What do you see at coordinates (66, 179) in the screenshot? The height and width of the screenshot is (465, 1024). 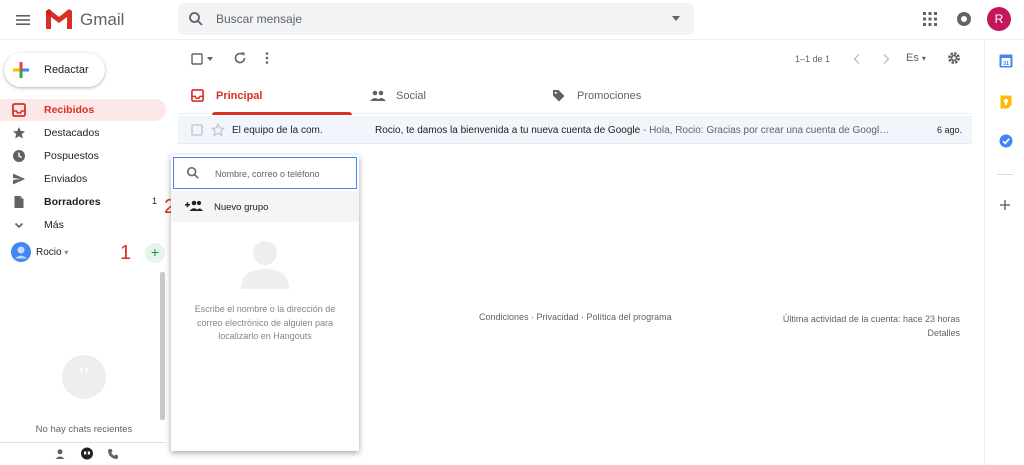 I see `sidebar-item-label: Enviados` at bounding box center [66, 179].